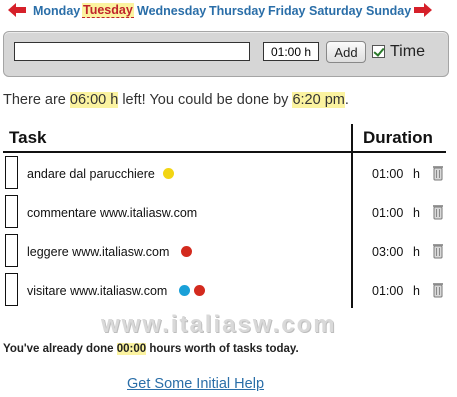 Image resolution: width=457 pixels, height=397 pixels. Describe the element at coordinates (318, 100) in the screenshot. I see `done-by-time: 6:20 pm` at that location.